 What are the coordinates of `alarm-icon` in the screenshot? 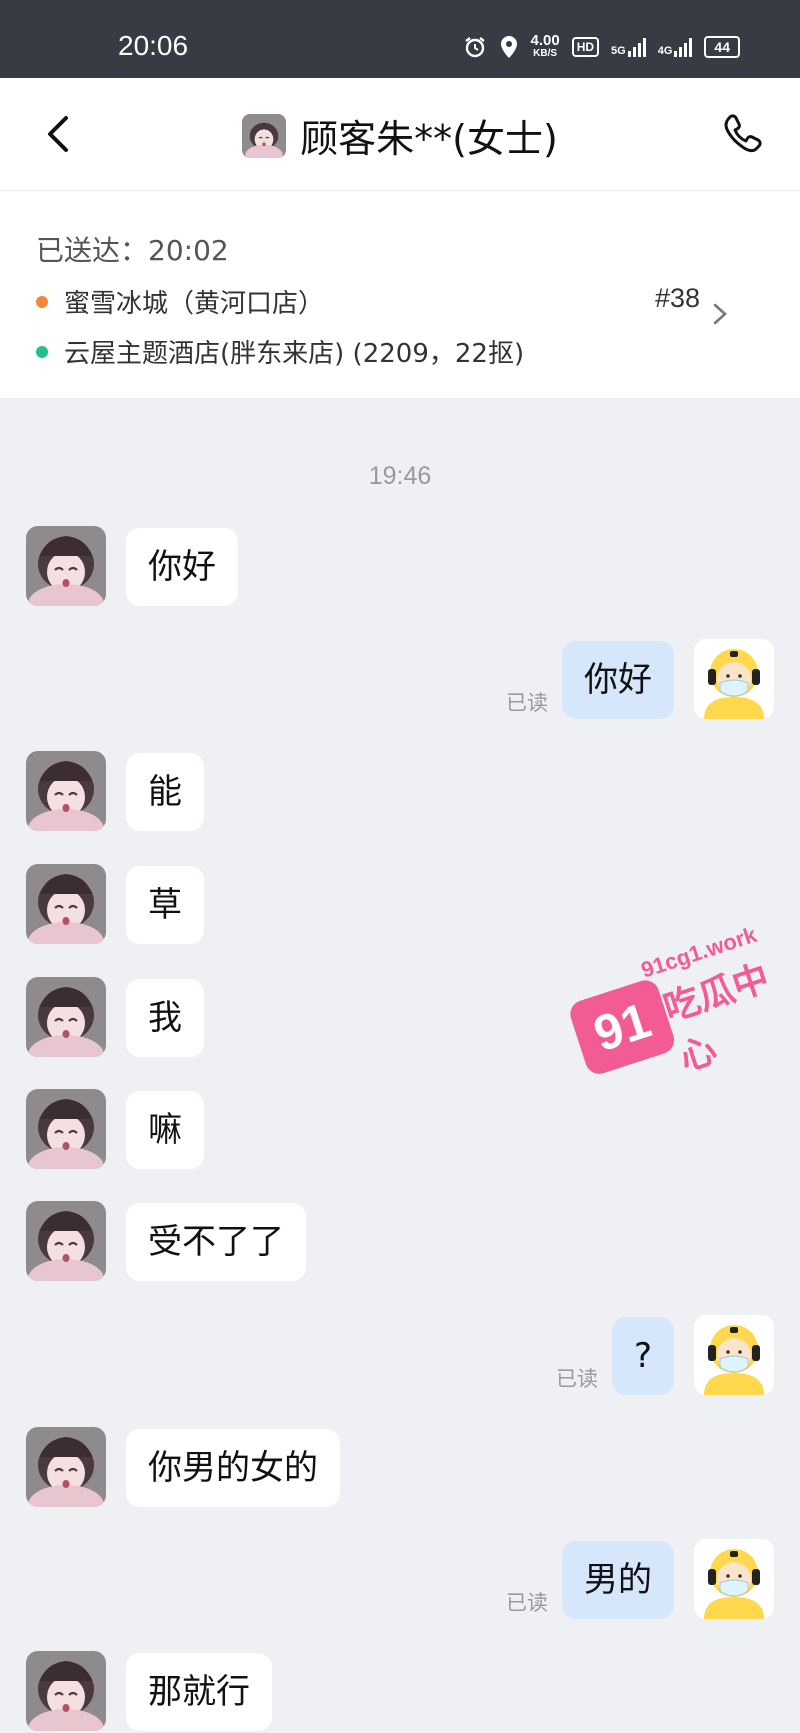 It's located at (474, 47).